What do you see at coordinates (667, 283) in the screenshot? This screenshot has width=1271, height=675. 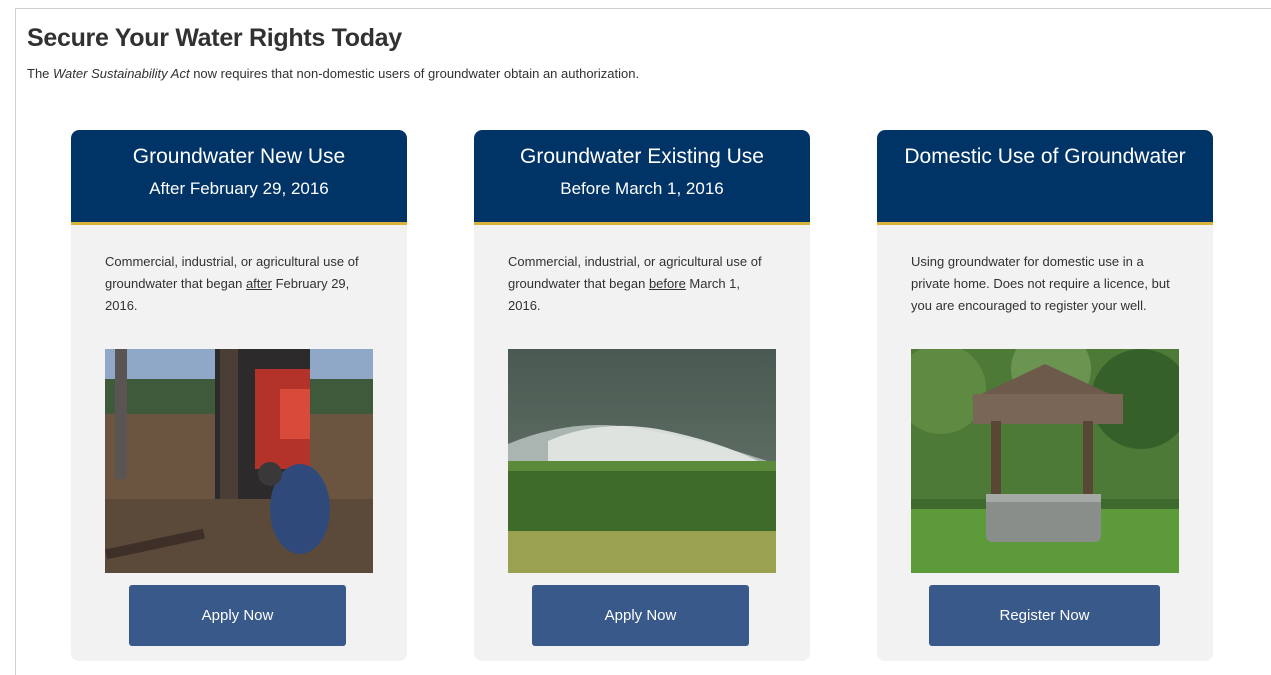 I see `desc-emphasis: before` at bounding box center [667, 283].